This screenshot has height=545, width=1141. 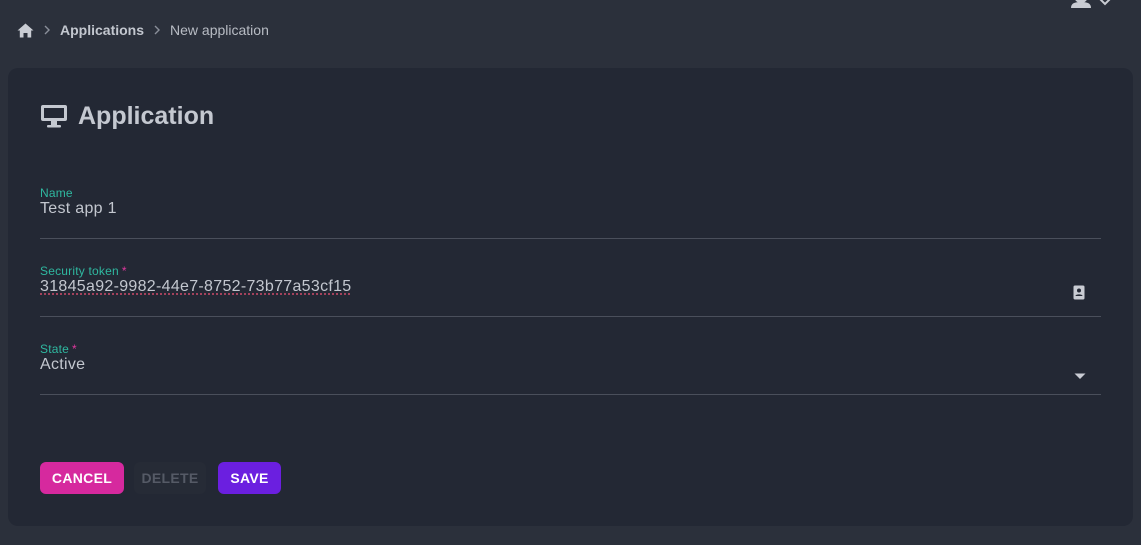 What do you see at coordinates (83, 271) in the screenshot?
I see `security-token-label: Security token *` at bounding box center [83, 271].